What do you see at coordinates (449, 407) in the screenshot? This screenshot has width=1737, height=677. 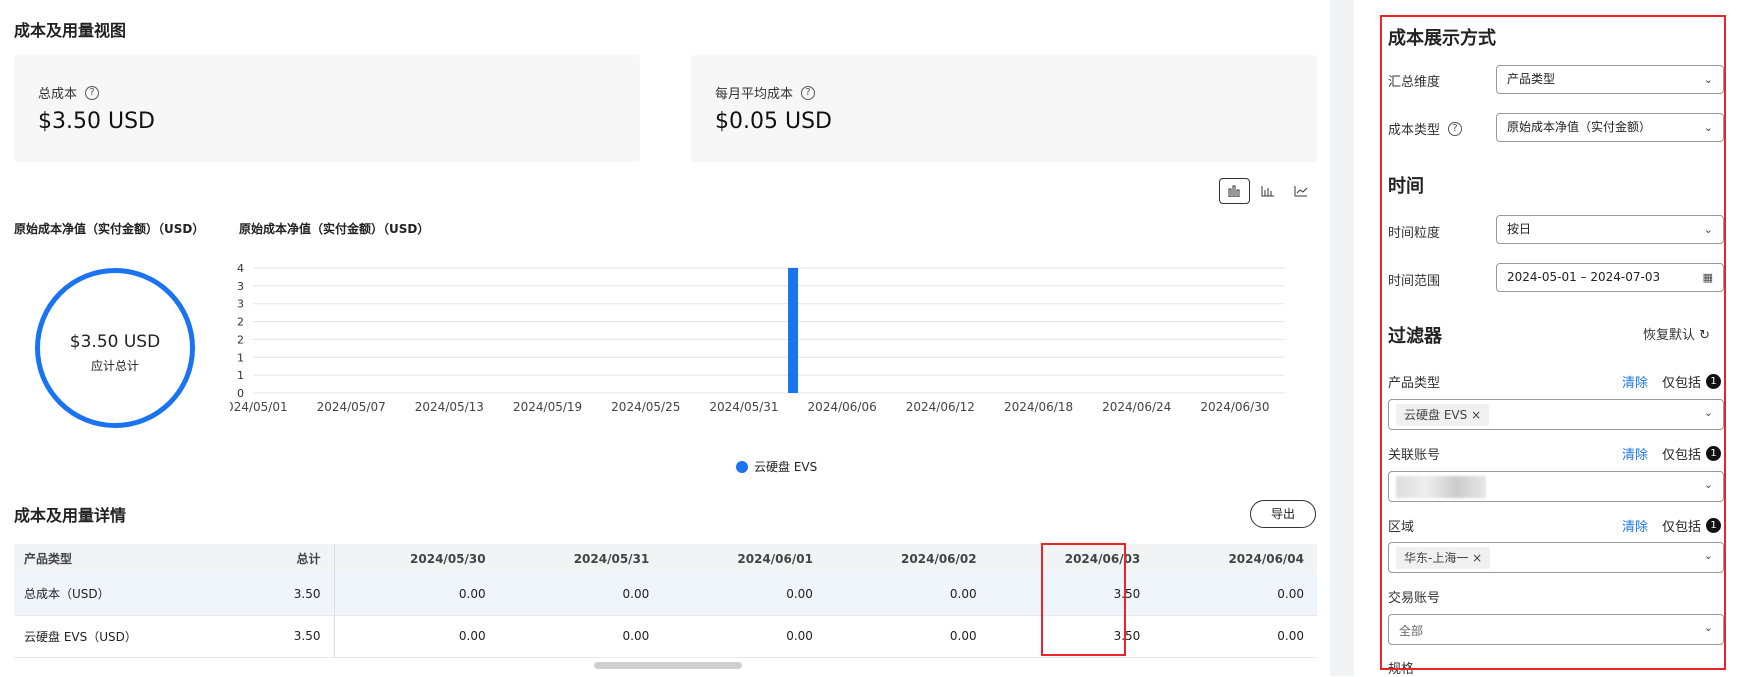 I see `x-tick-label: 2024/05/13` at bounding box center [449, 407].